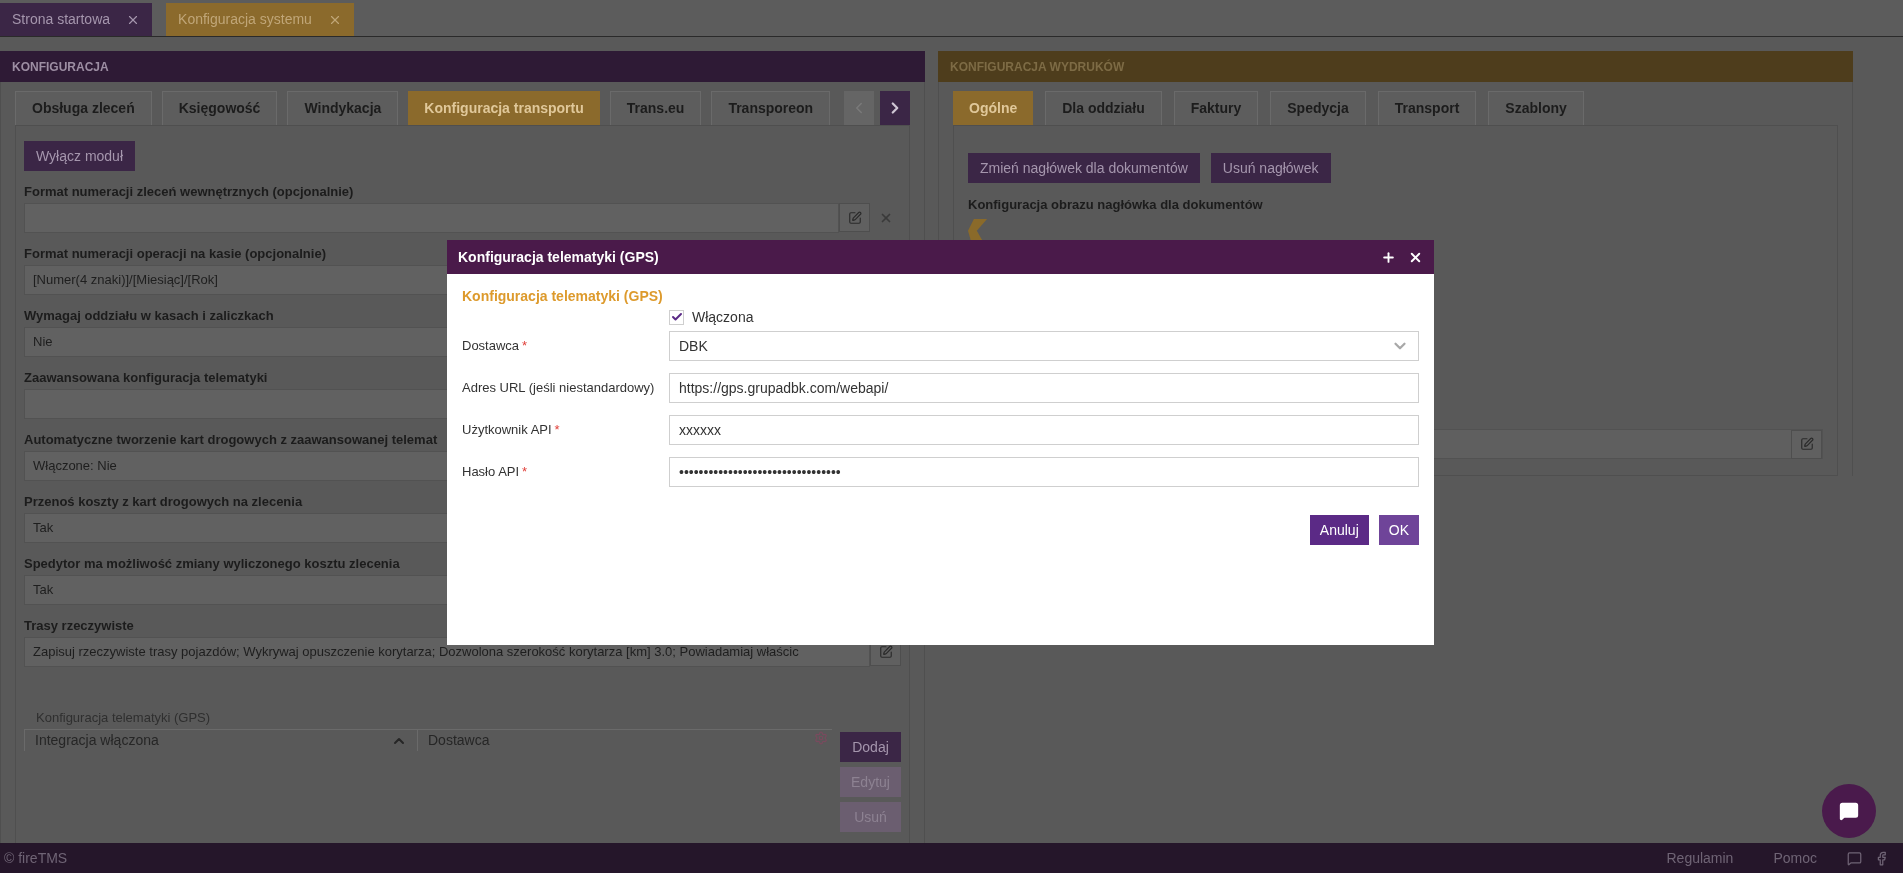 The width and height of the screenshot is (1903, 873). Describe the element at coordinates (507, 430) in the screenshot. I see `field-label: Użytkownik API` at that location.